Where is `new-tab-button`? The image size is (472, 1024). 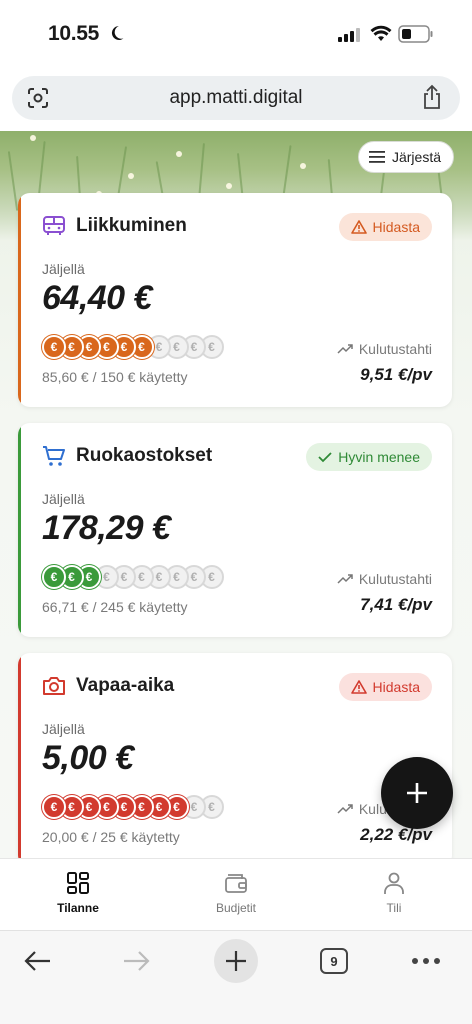
new-tab-button is located at coordinates (236, 961).